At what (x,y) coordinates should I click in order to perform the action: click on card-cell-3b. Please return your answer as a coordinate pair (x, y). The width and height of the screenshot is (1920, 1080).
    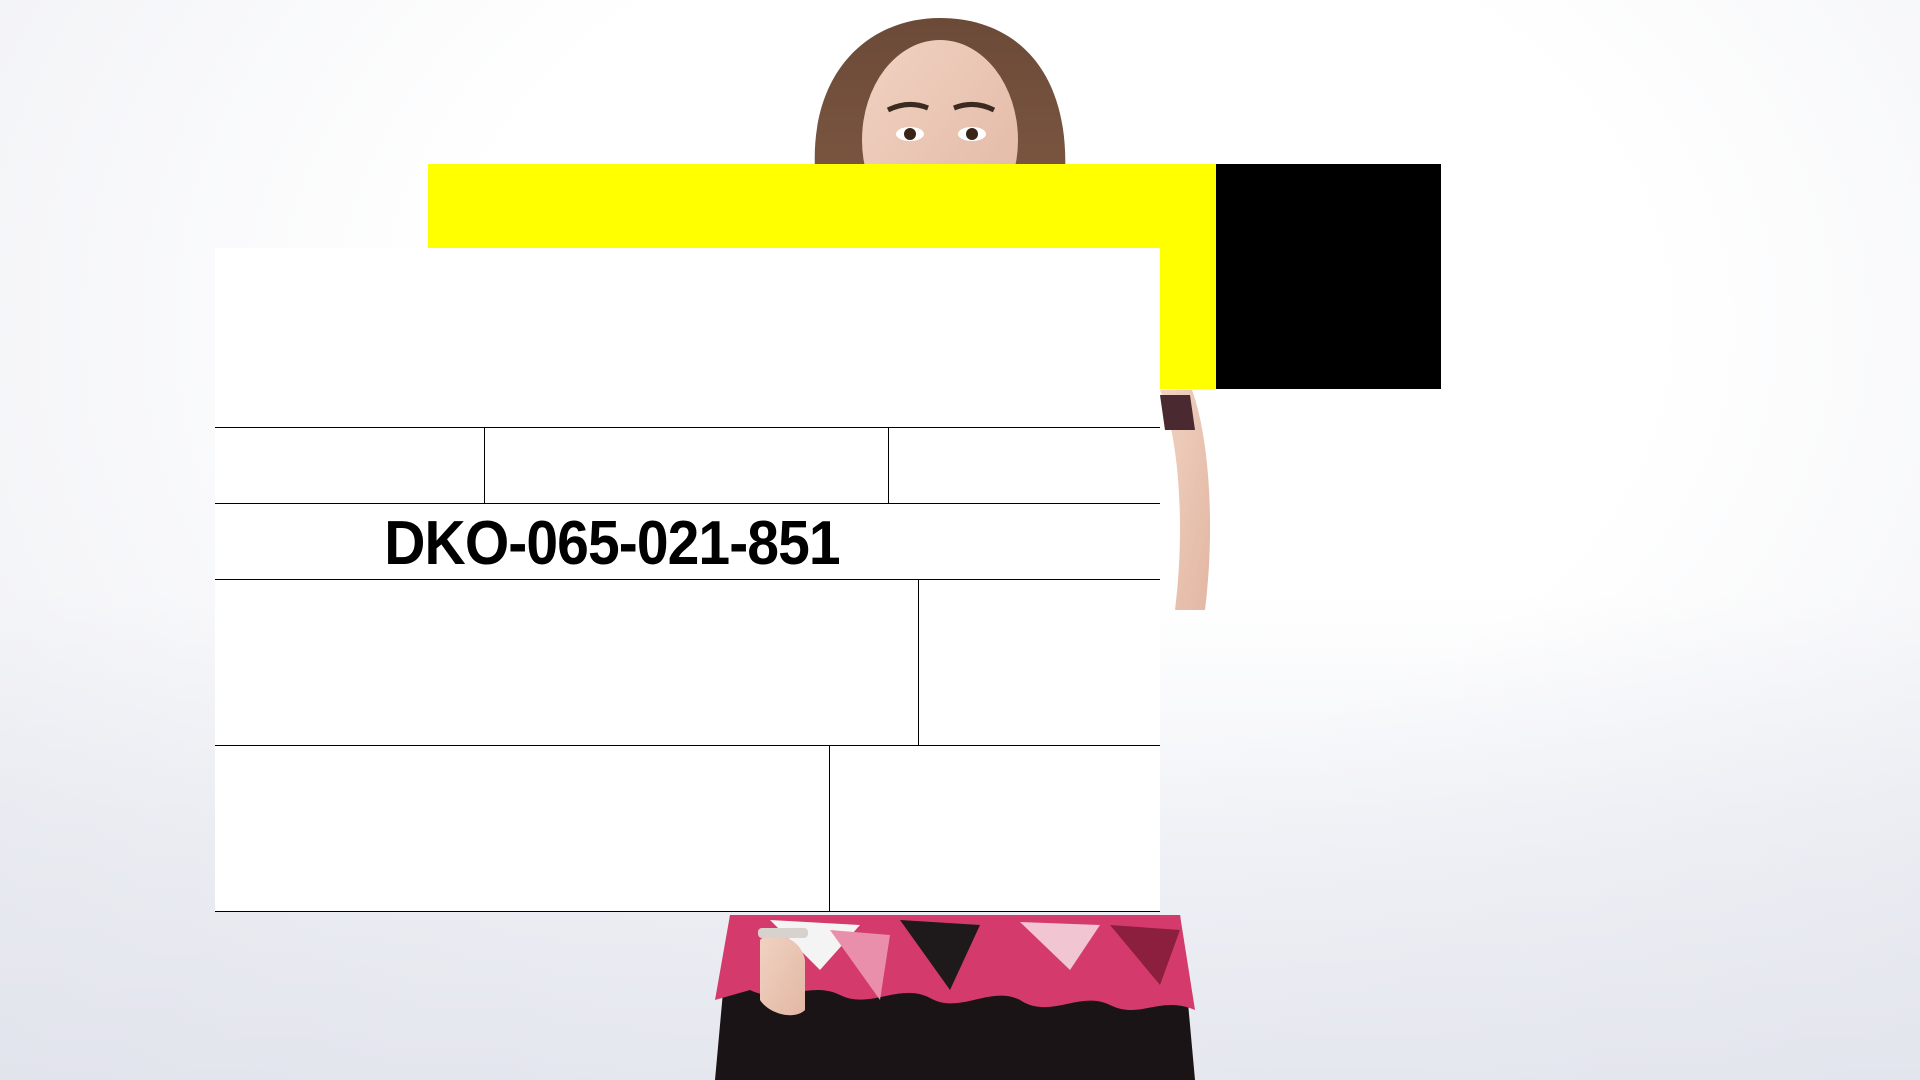
    Looking at the image, I should click on (995, 828).